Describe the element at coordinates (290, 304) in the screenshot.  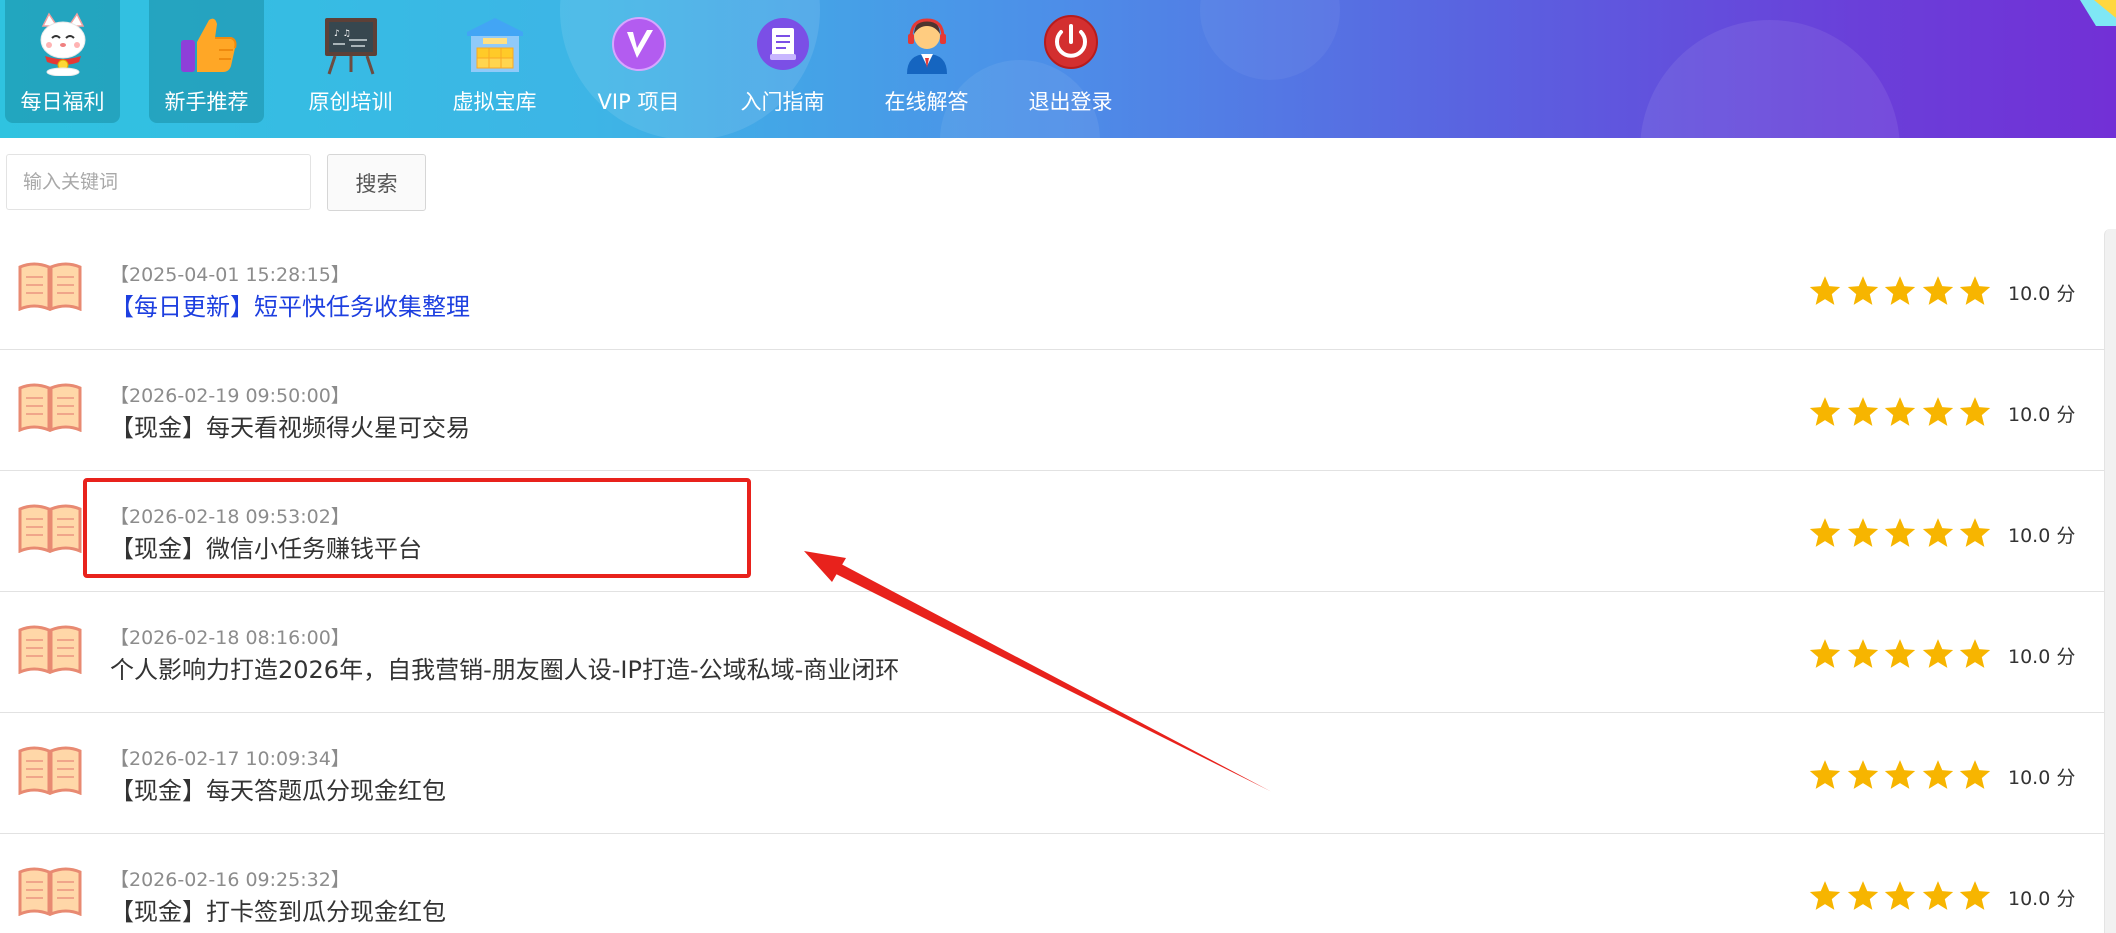
I see `article-title-link: 【每日更新】短平快任务收集整理` at that location.